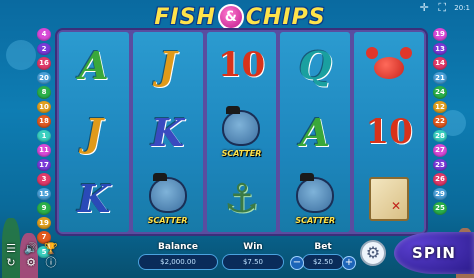  I want to click on cursor-icon: ✛, so click(424, 8).